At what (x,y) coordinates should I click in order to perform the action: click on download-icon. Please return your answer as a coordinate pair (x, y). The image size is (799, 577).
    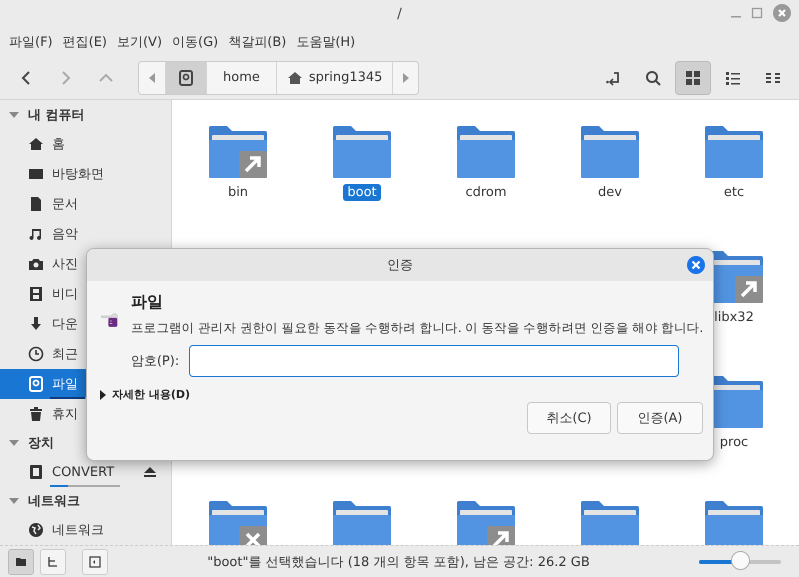
    Looking at the image, I should click on (36, 324).